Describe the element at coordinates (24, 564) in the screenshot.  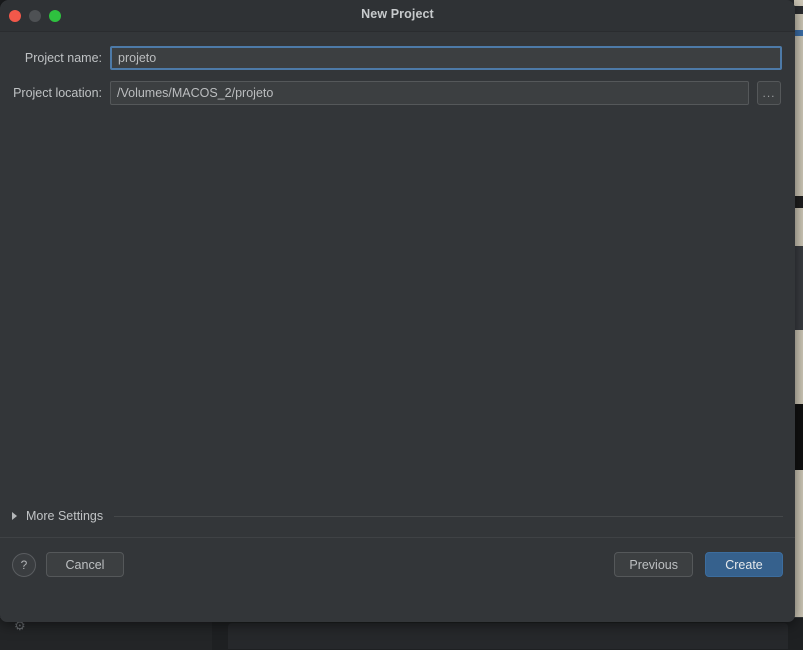
I see `help-button: ?` at that location.